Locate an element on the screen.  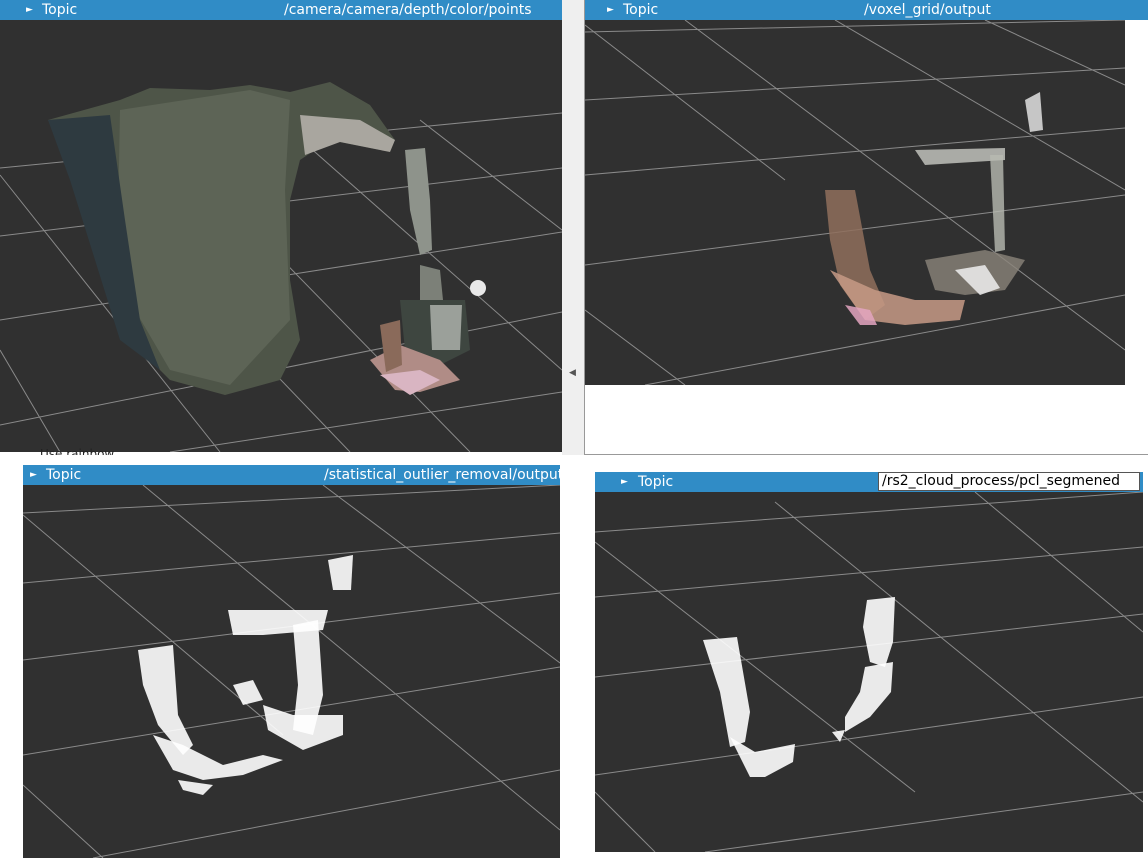
topic-value: /statistical_outlier_removal/output is located at coordinates (442, 475).